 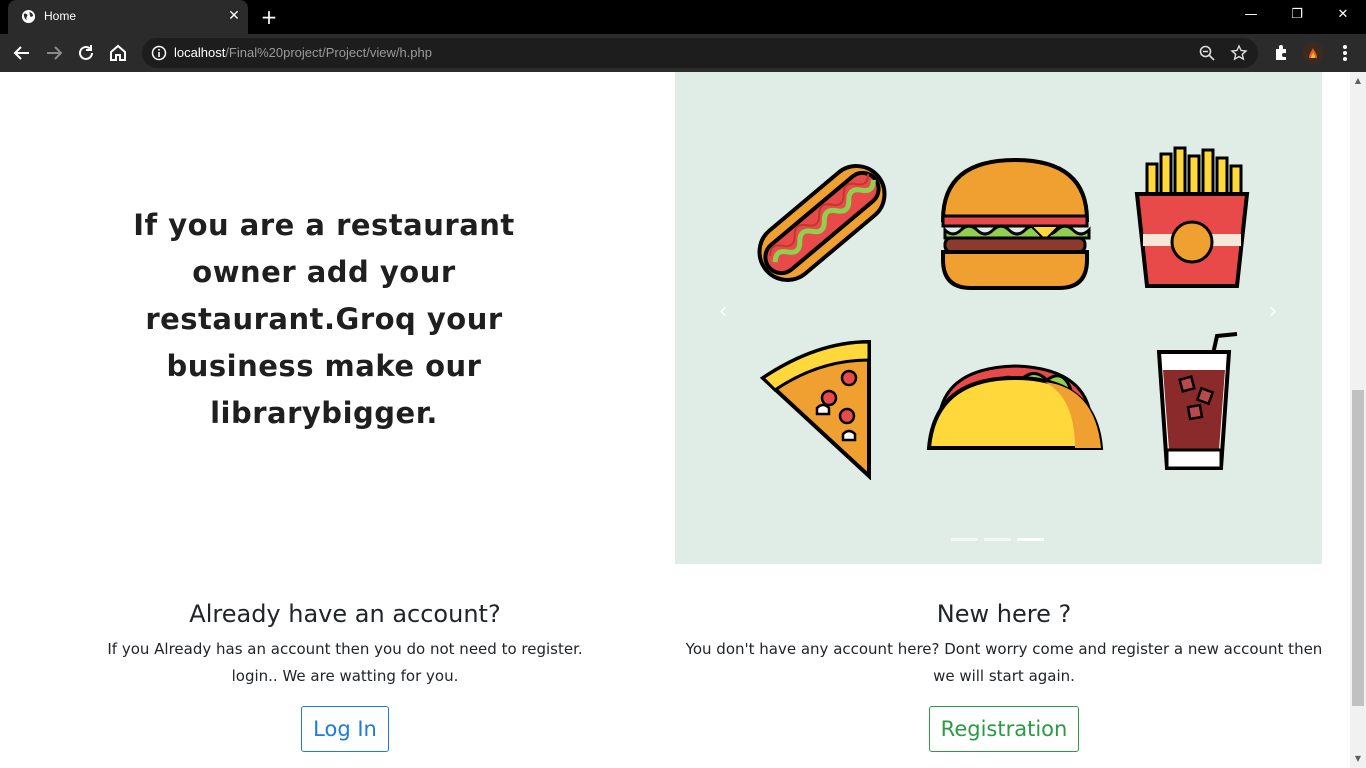 What do you see at coordinates (1281, 53) in the screenshot?
I see `extensions-icon` at bounding box center [1281, 53].